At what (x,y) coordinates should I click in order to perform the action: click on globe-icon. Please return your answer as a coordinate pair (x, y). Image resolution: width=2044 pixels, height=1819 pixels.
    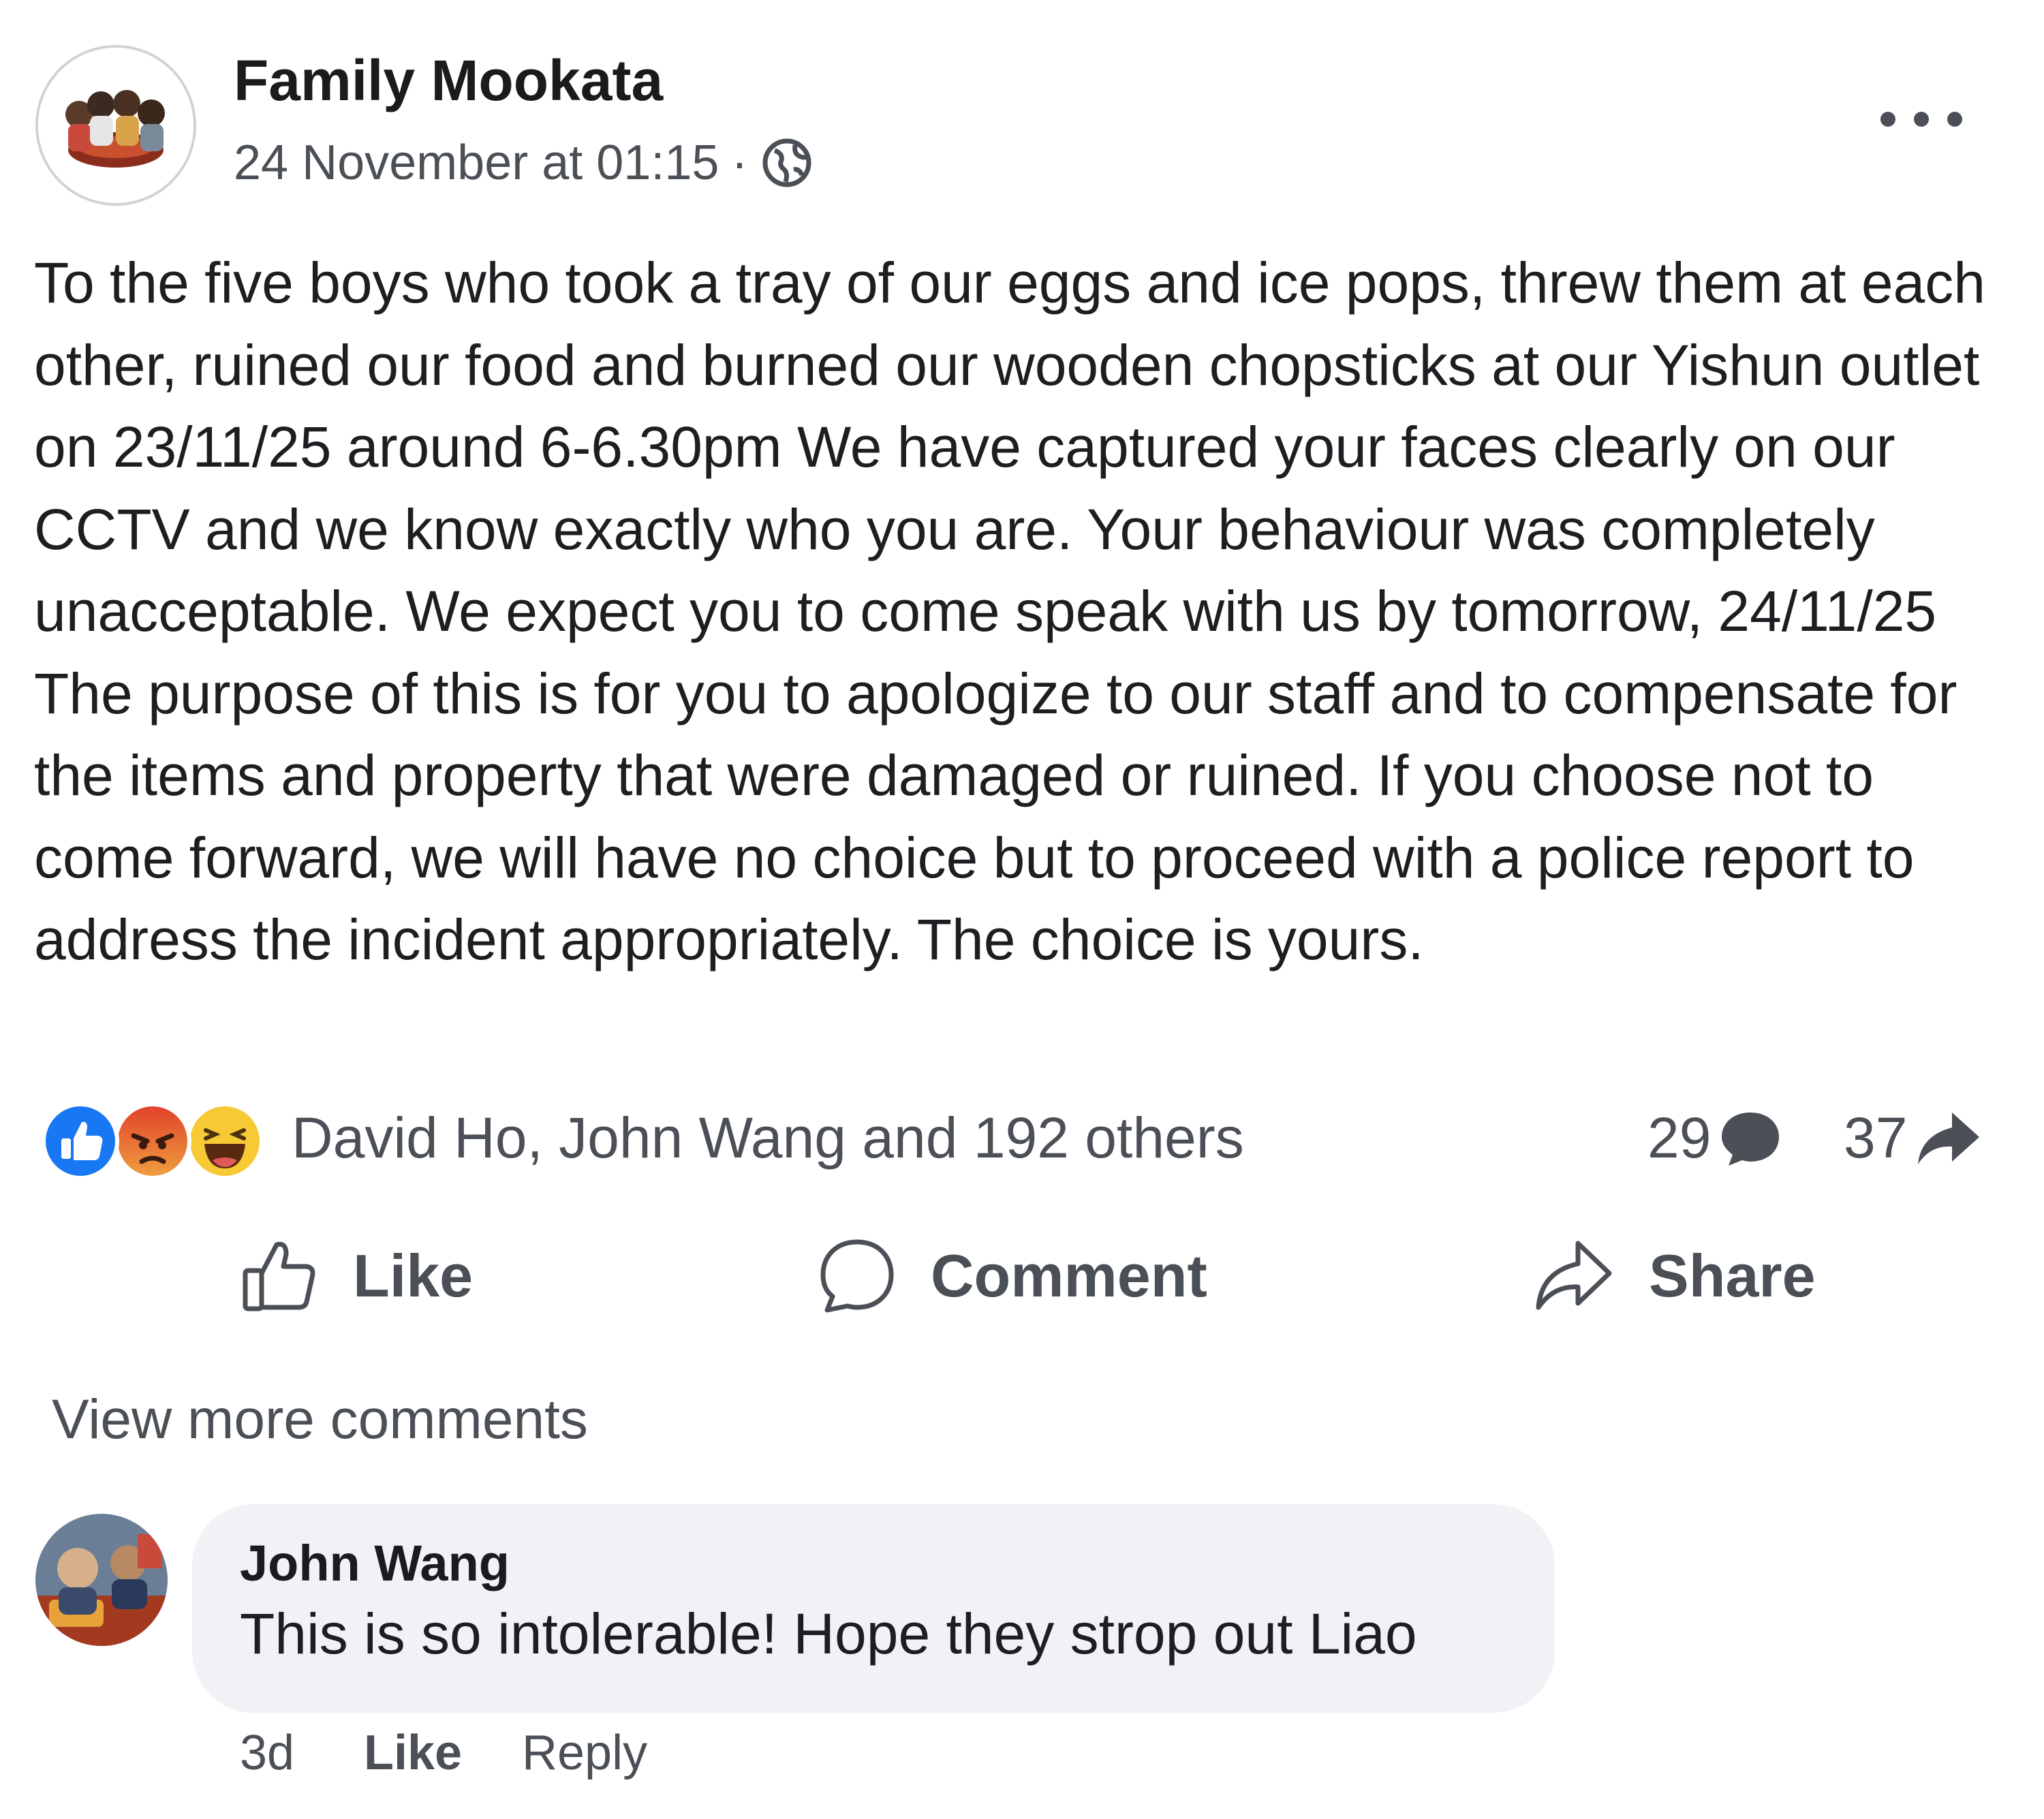
    Looking at the image, I should click on (787, 163).